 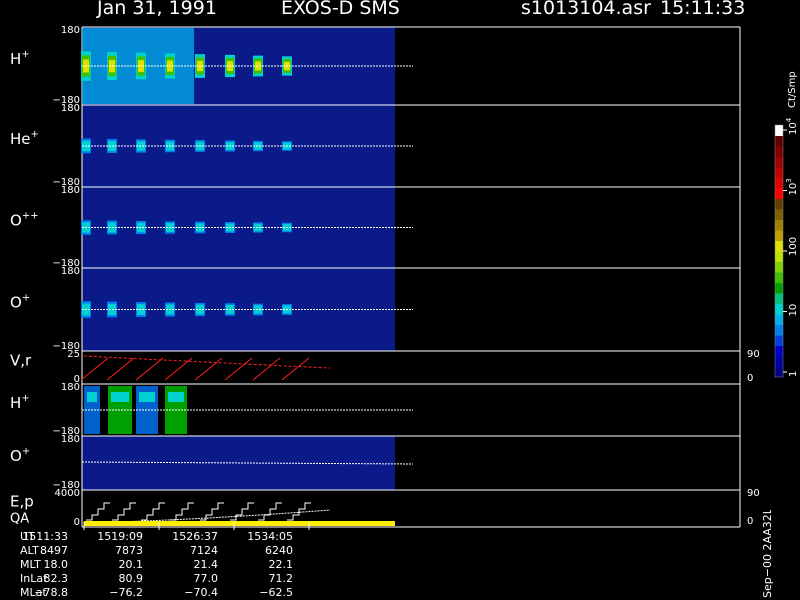 What do you see at coordinates (270, 536) in the screenshot?
I see `info-value: 1534:05` at bounding box center [270, 536].